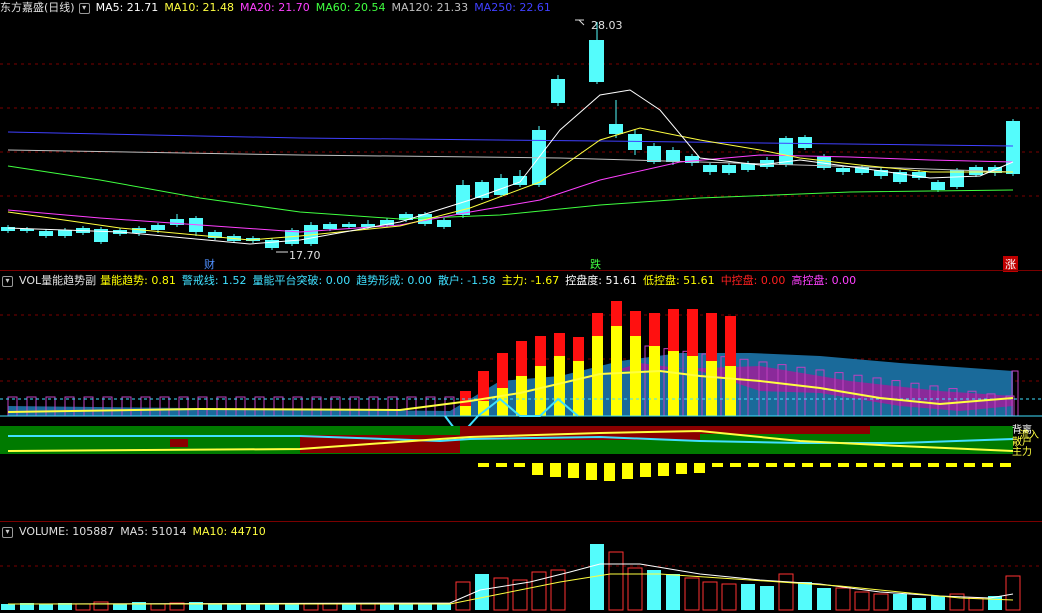  Describe the element at coordinates (581, 22) in the screenshot. I see `high-marker` at that location.